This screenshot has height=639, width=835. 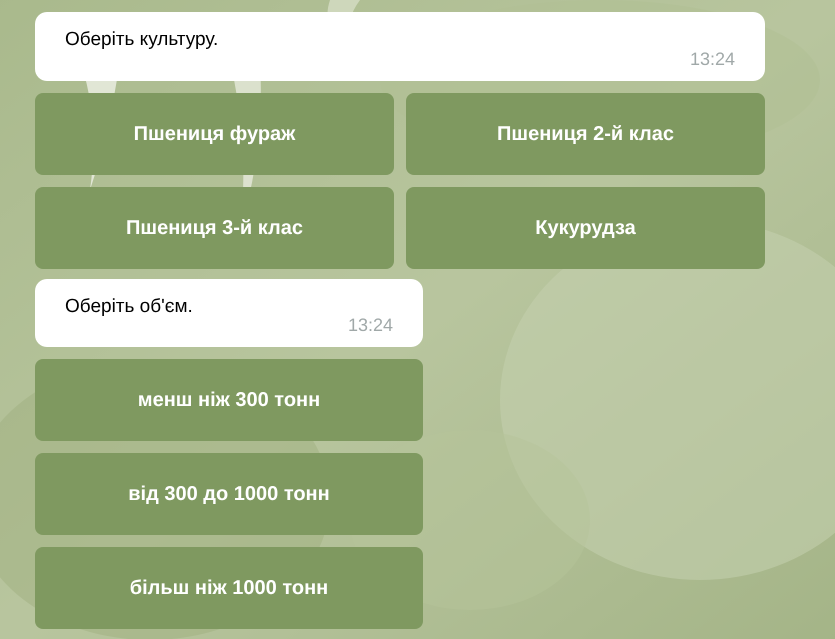 What do you see at coordinates (585, 133) in the screenshot?
I see `keyboard-button: Пшениця 2-й клас` at bounding box center [585, 133].